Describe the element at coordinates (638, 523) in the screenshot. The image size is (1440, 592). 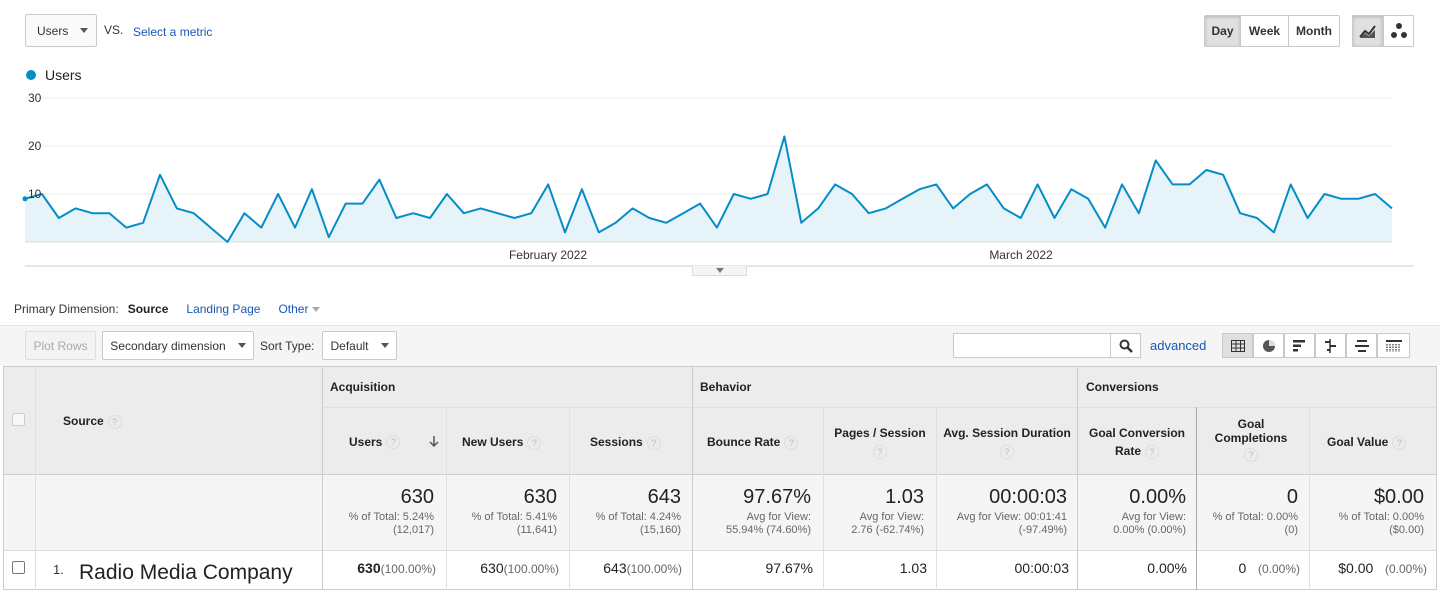
I see `total-sessions-sub: % of Total: 4.24% (15,160)` at that location.